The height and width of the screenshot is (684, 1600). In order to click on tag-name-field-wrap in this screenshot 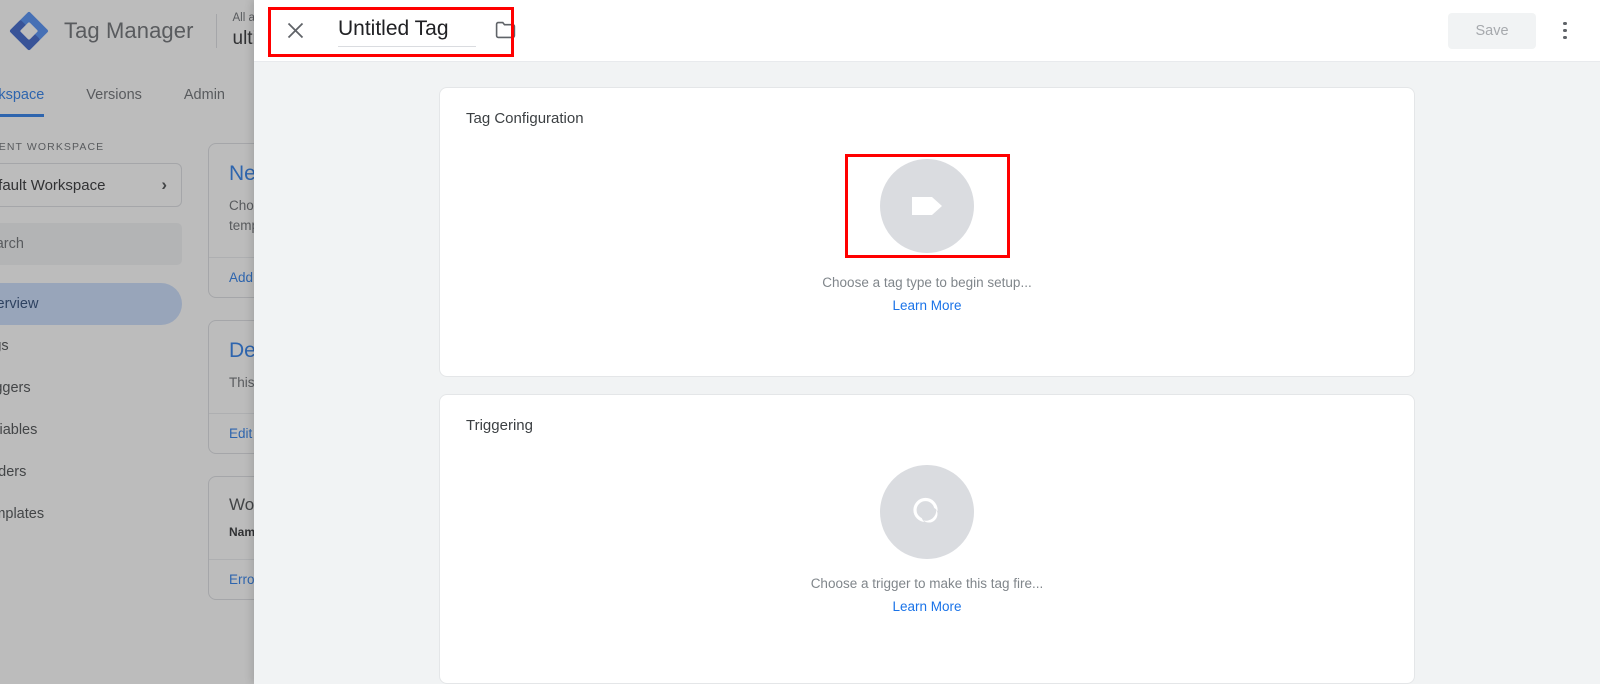, I will do `click(429, 31)`.